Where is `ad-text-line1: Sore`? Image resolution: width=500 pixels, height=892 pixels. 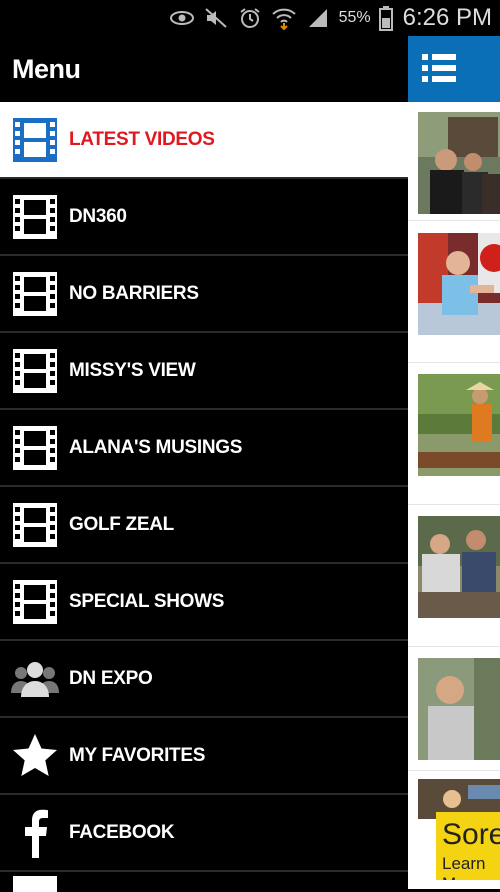
ad-text-line1: Sore is located at coordinates (471, 834).